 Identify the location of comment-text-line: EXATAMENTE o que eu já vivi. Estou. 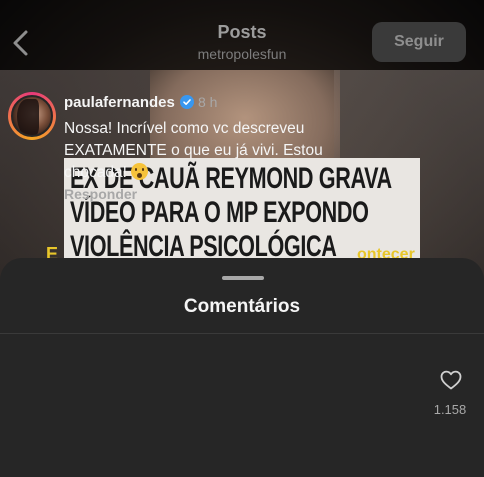
(193, 150).